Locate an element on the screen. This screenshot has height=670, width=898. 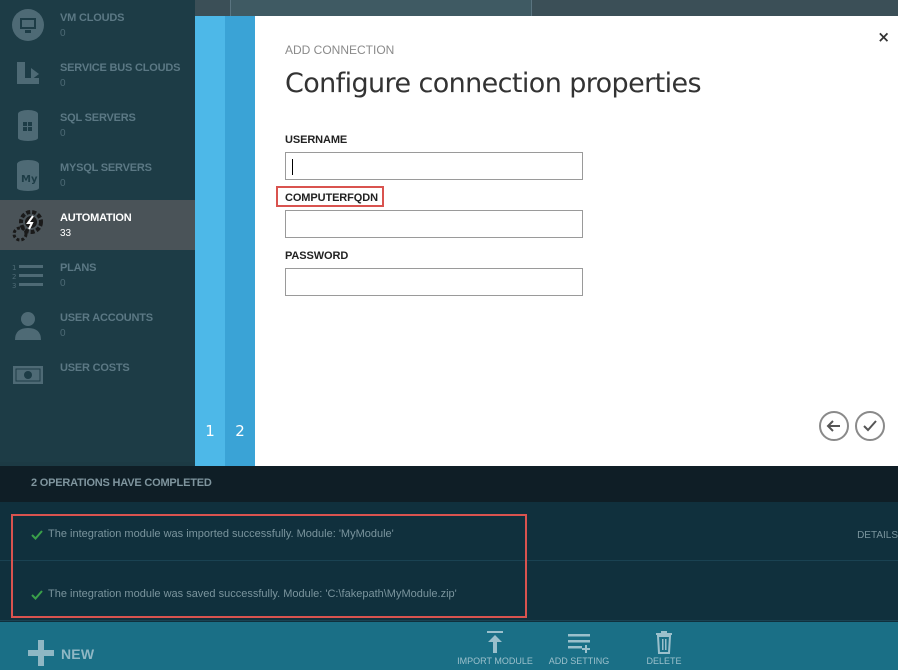
background-panel-stub is located at coordinates (381, 8).